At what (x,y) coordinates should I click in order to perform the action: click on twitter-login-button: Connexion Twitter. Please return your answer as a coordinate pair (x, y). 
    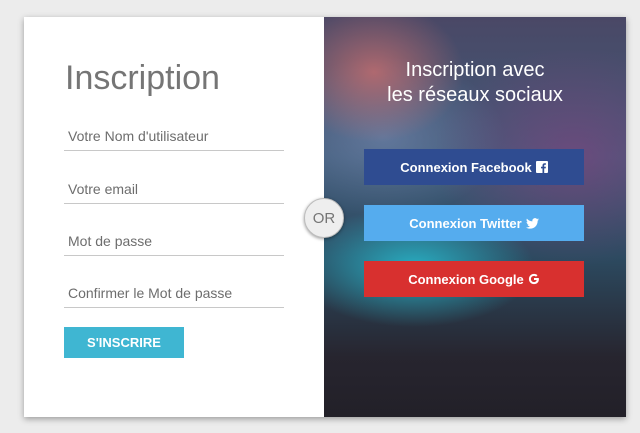
    Looking at the image, I should click on (474, 223).